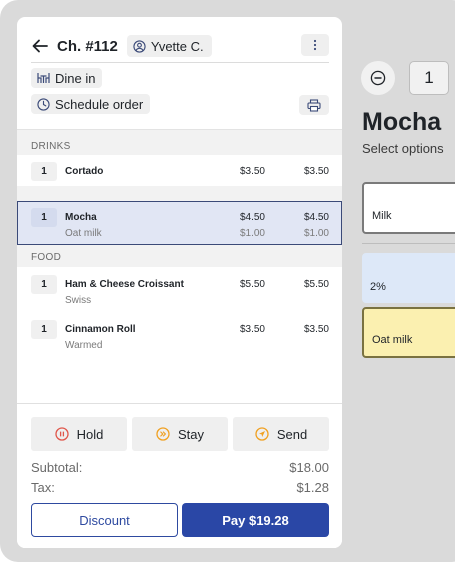 Image resolution: width=455 pixels, height=565 pixels. Describe the element at coordinates (84, 345) in the screenshot. I see `item-modifier: Warmed` at that location.